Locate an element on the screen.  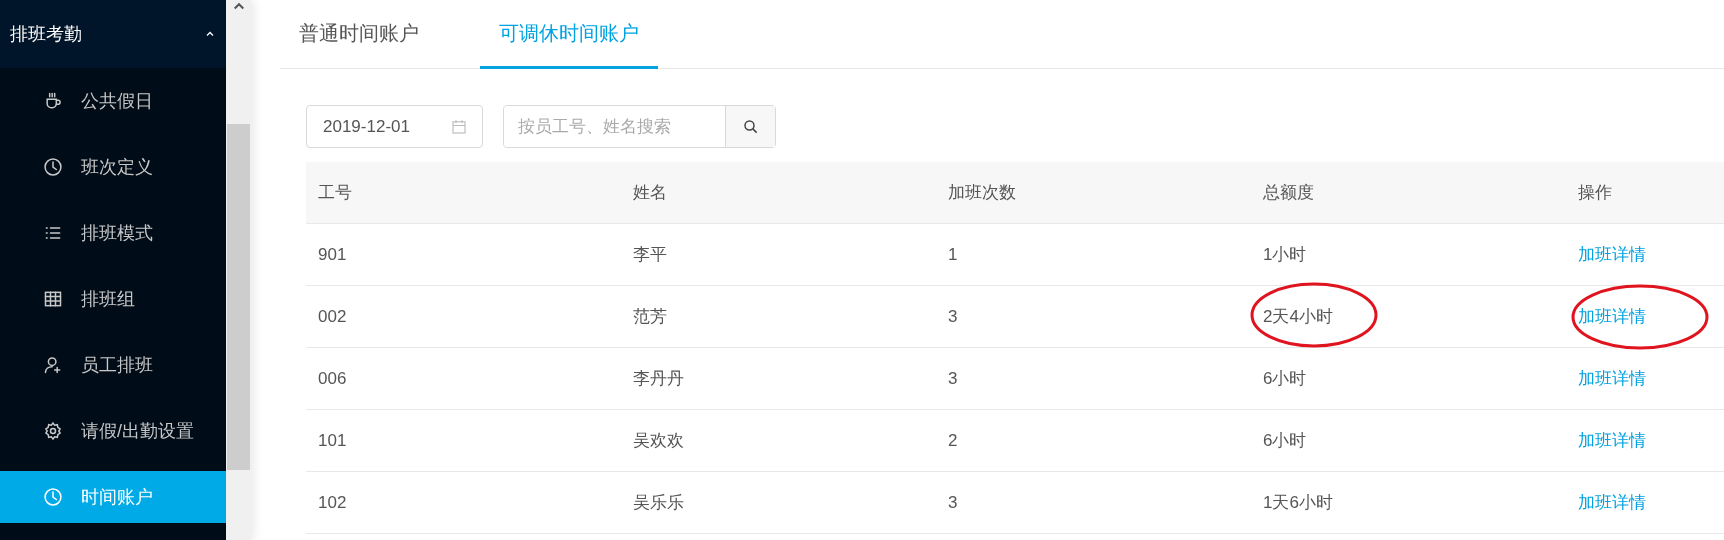
table-cell-text: 2 is located at coordinates (953, 440).